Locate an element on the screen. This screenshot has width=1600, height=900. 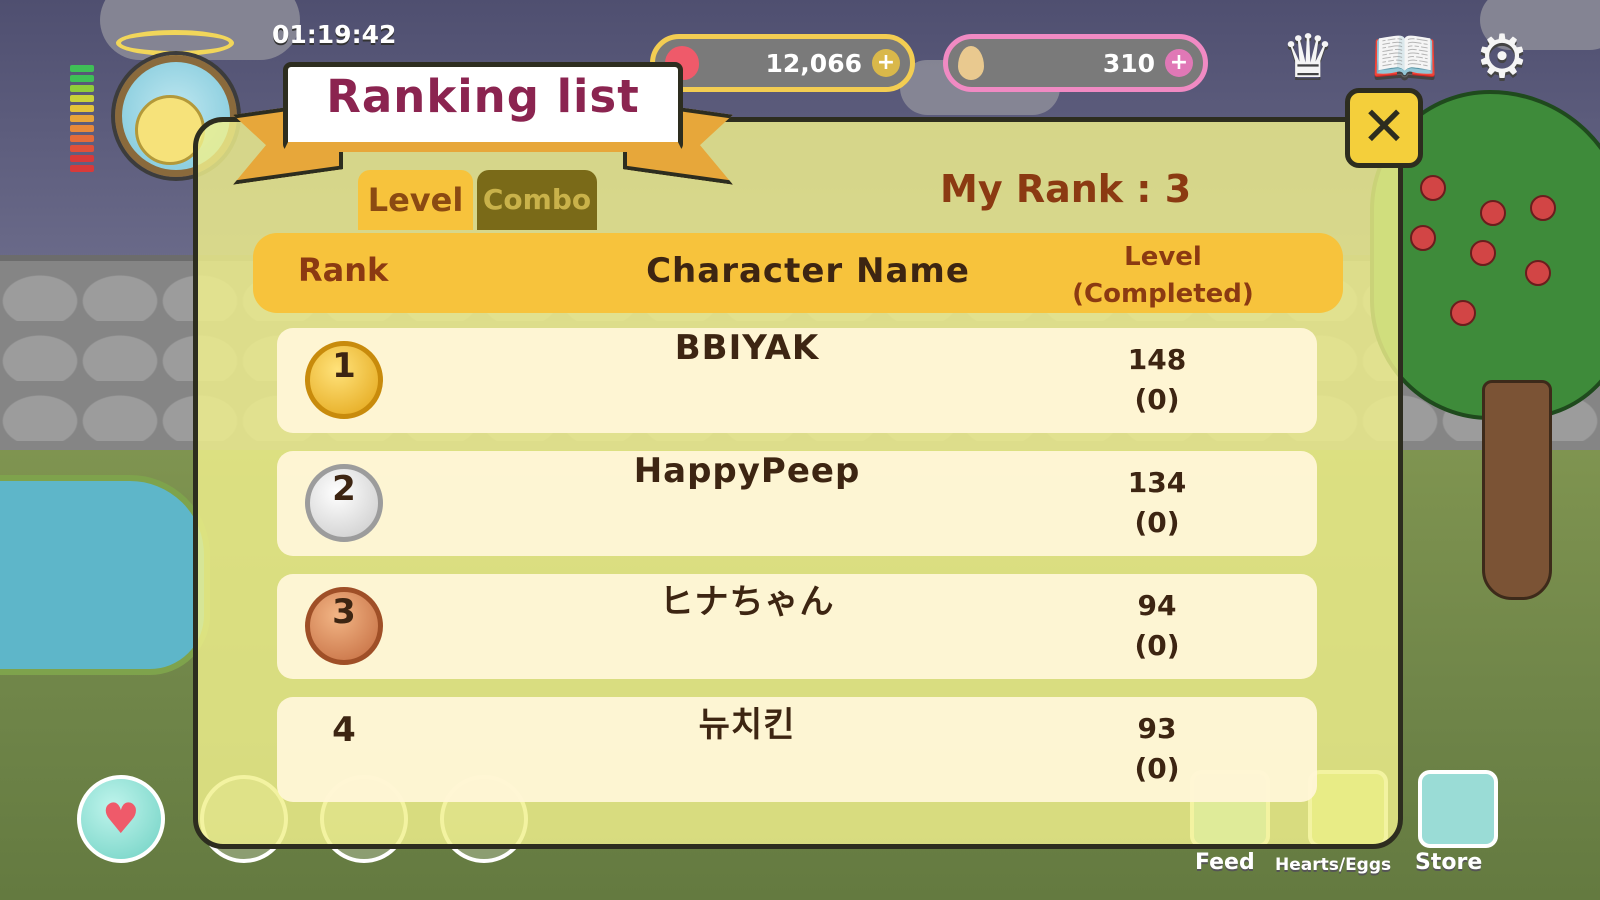
level-value: 148 is located at coordinates (1157, 359).